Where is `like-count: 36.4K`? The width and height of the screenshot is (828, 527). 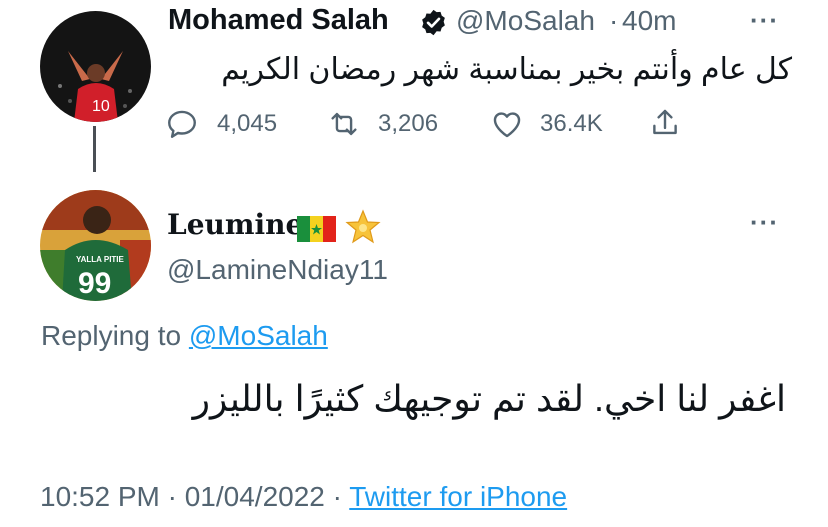
like-count: 36.4K is located at coordinates (571, 123).